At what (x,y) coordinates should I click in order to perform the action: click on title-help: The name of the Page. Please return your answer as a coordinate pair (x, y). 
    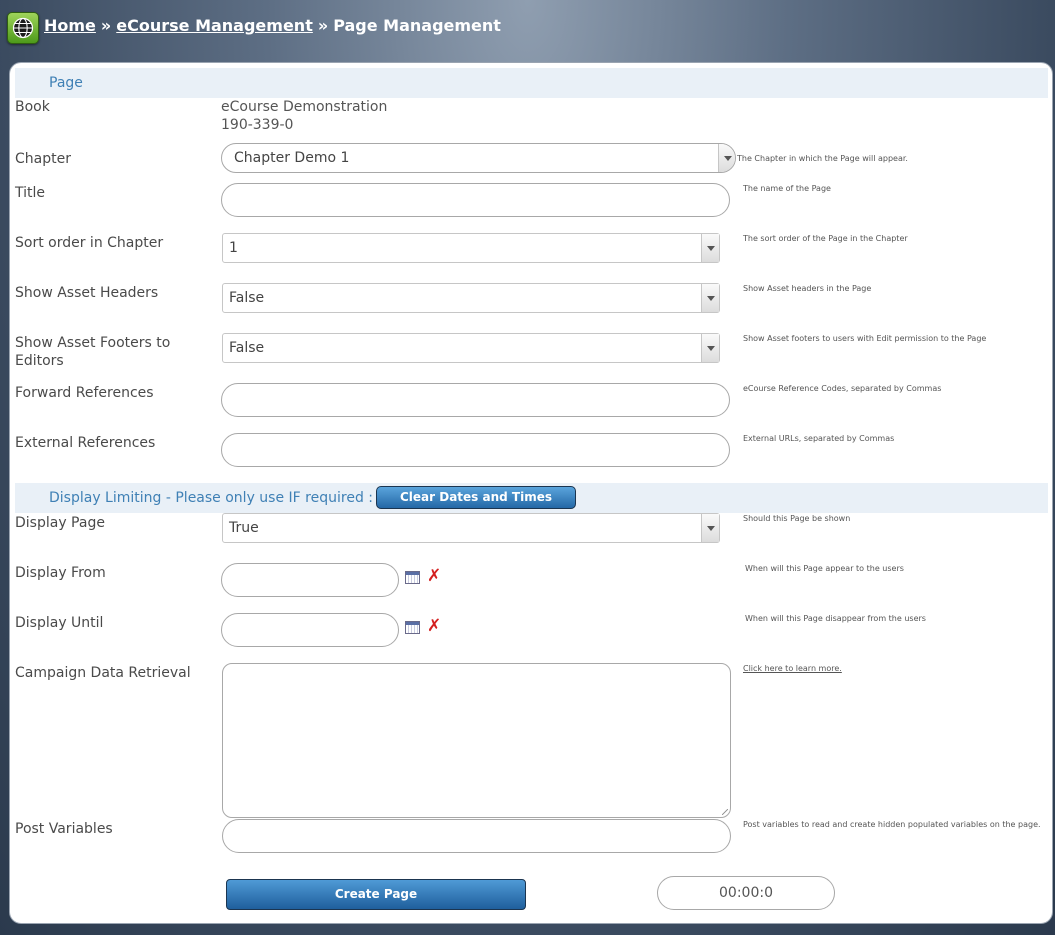
    Looking at the image, I should click on (787, 188).